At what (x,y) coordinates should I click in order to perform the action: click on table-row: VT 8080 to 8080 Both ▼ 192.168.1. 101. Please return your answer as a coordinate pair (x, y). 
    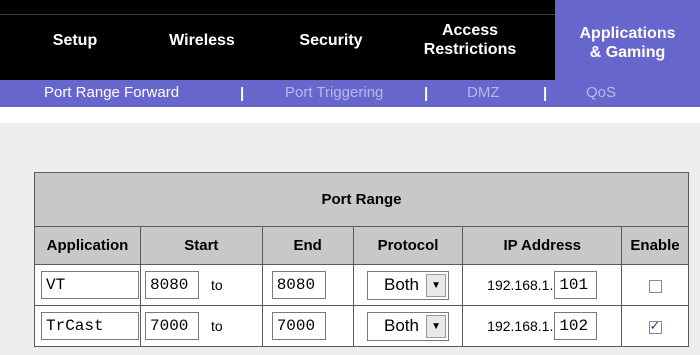
    Looking at the image, I should click on (361, 285).